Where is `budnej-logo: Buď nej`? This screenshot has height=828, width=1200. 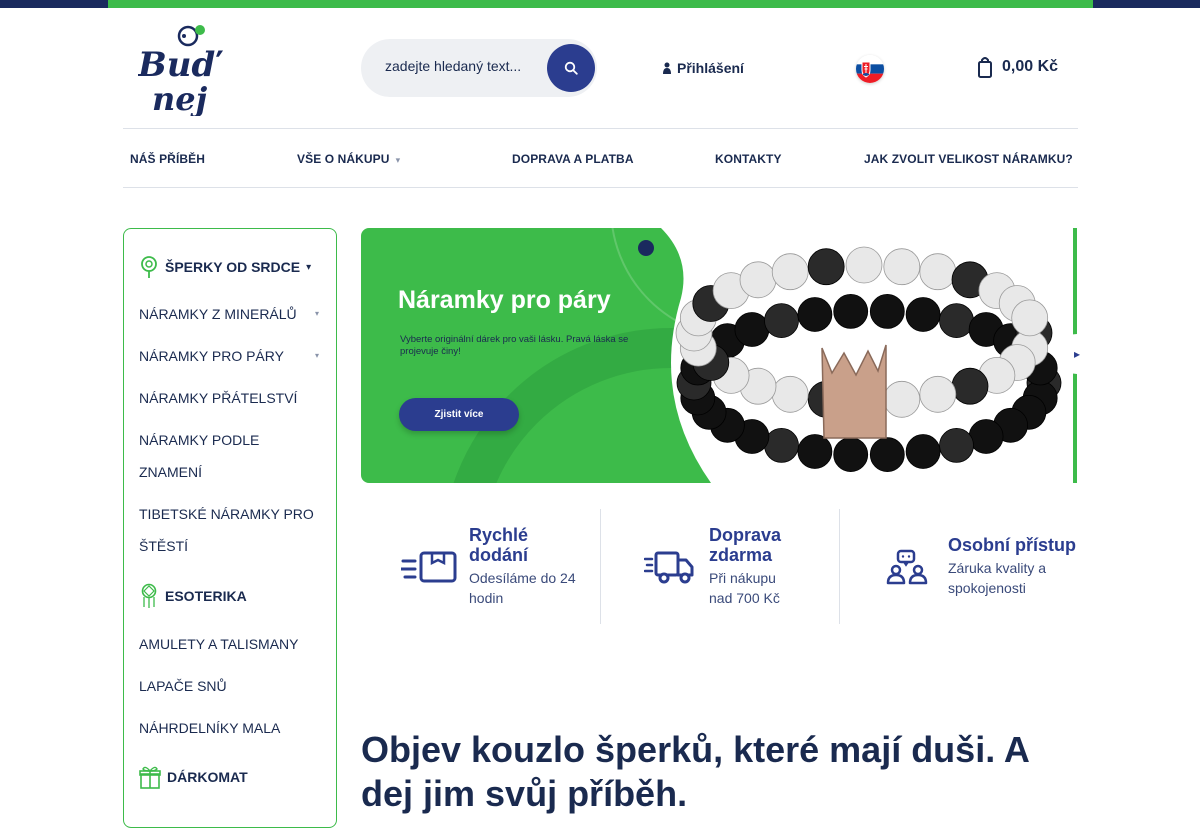
budnej-logo: Buď nej is located at coordinates (184, 70).